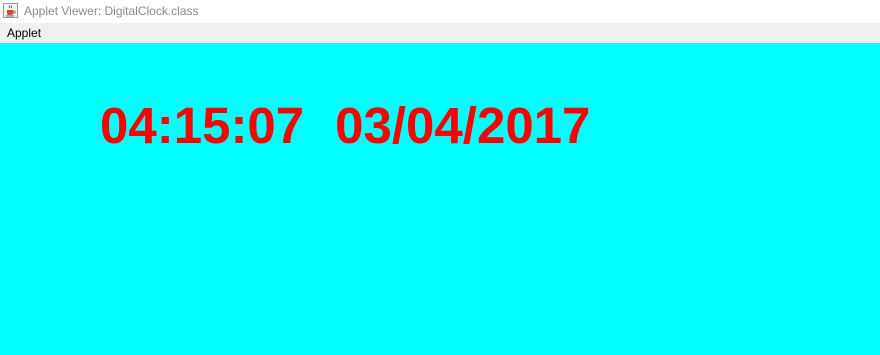 The image size is (880, 355). I want to click on clock-date: 03/04/2017, so click(463, 125).